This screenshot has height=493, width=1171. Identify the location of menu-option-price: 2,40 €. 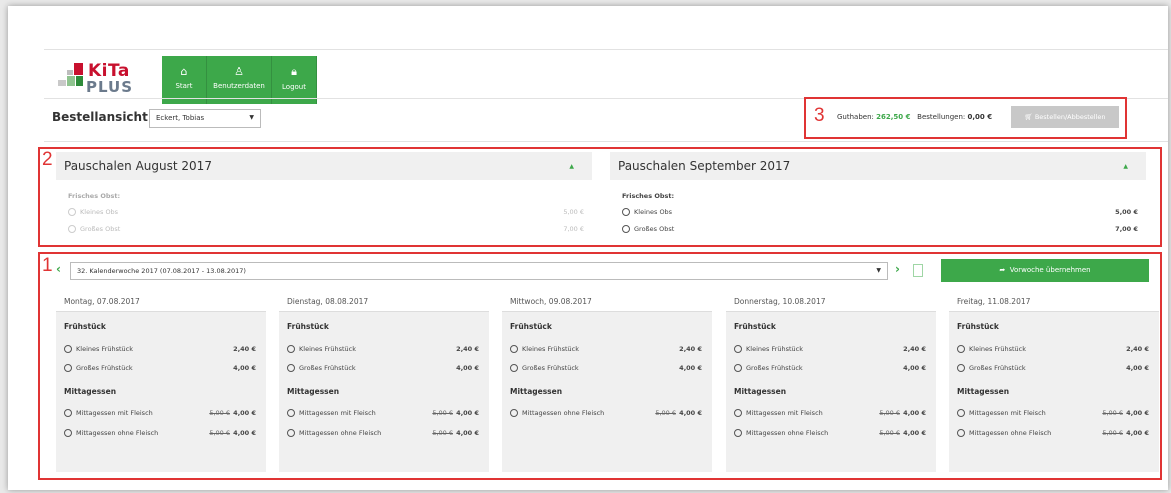
(467, 349).